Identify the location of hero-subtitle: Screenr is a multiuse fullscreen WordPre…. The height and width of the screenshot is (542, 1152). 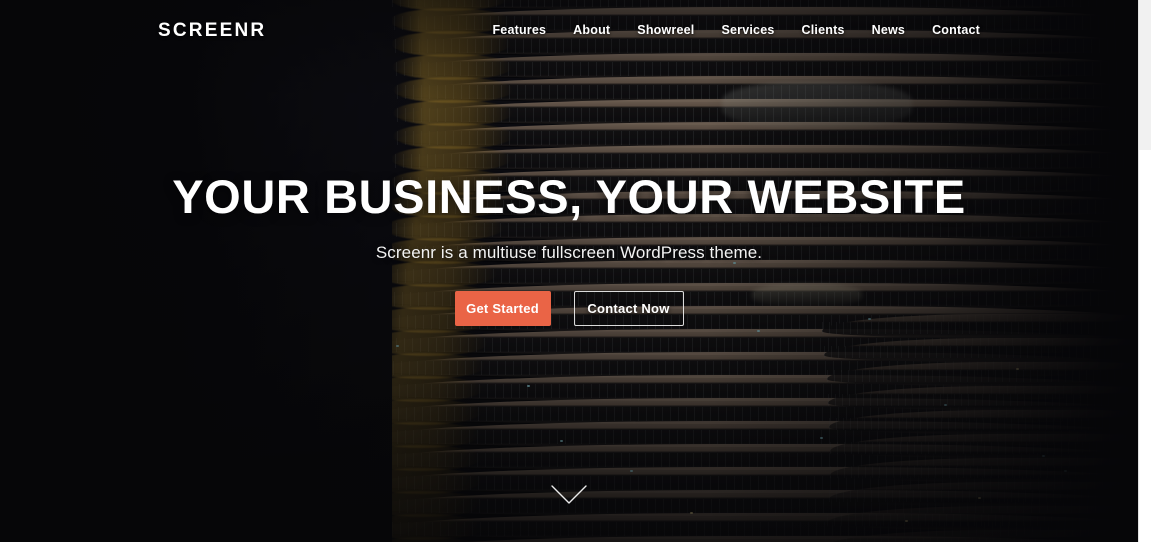
(569, 253).